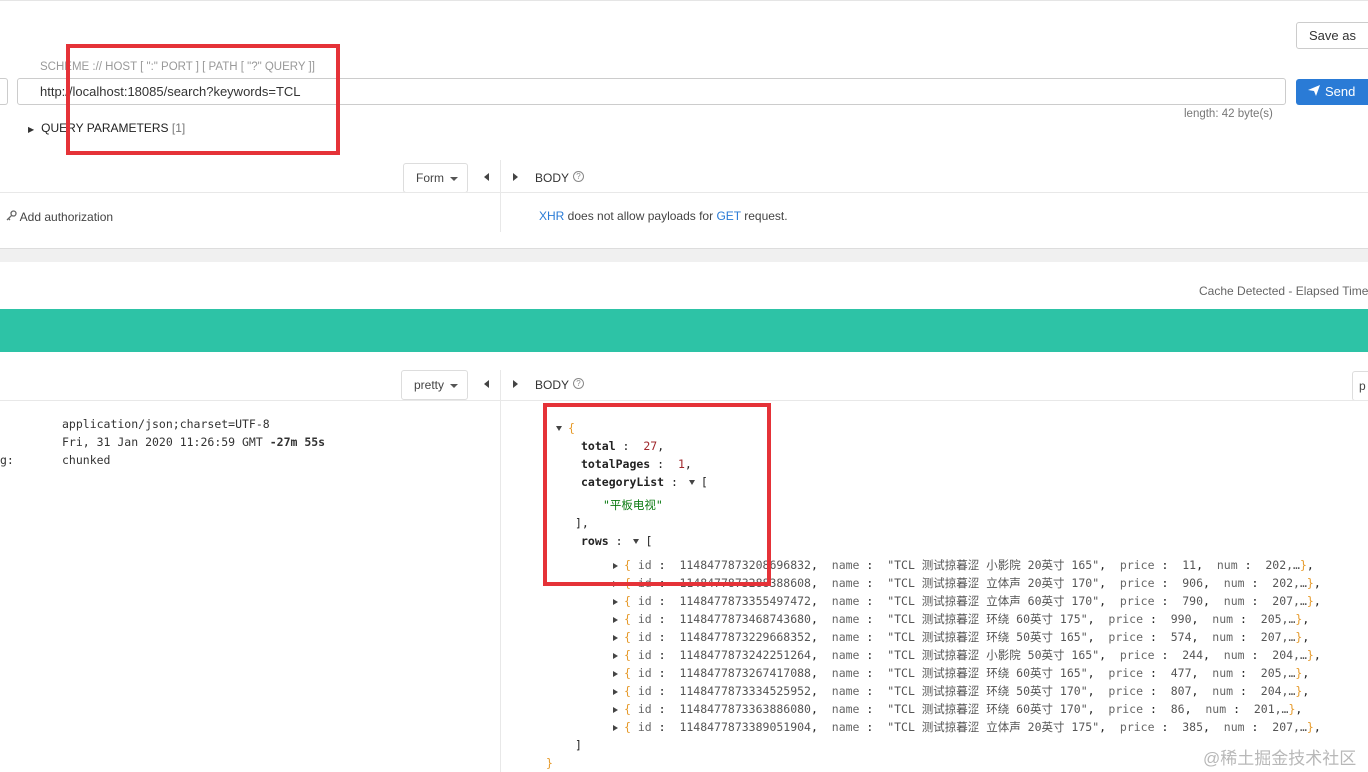  What do you see at coordinates (1181, 619) in the screenshot?
I see `row-price: 990` at bounding box center [1181, 619].